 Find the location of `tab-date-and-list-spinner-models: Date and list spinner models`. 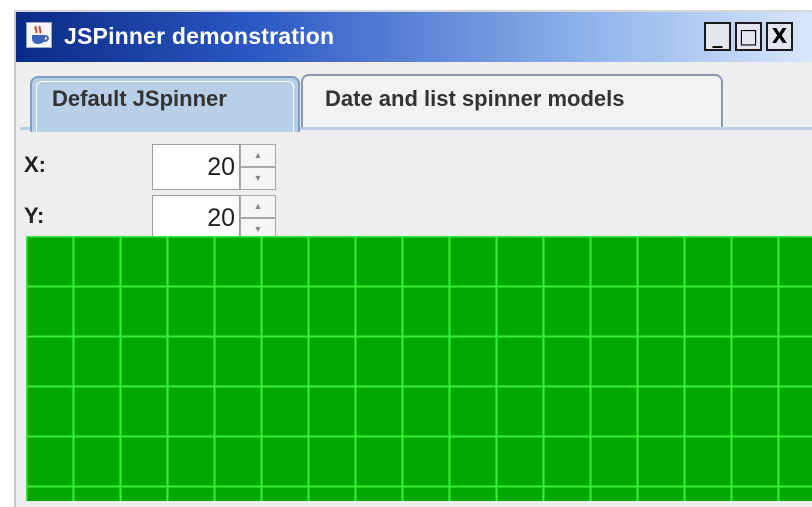

tab-date-and-list-spinner-models: Date and list spinner models is located at coordinates (512, 103).